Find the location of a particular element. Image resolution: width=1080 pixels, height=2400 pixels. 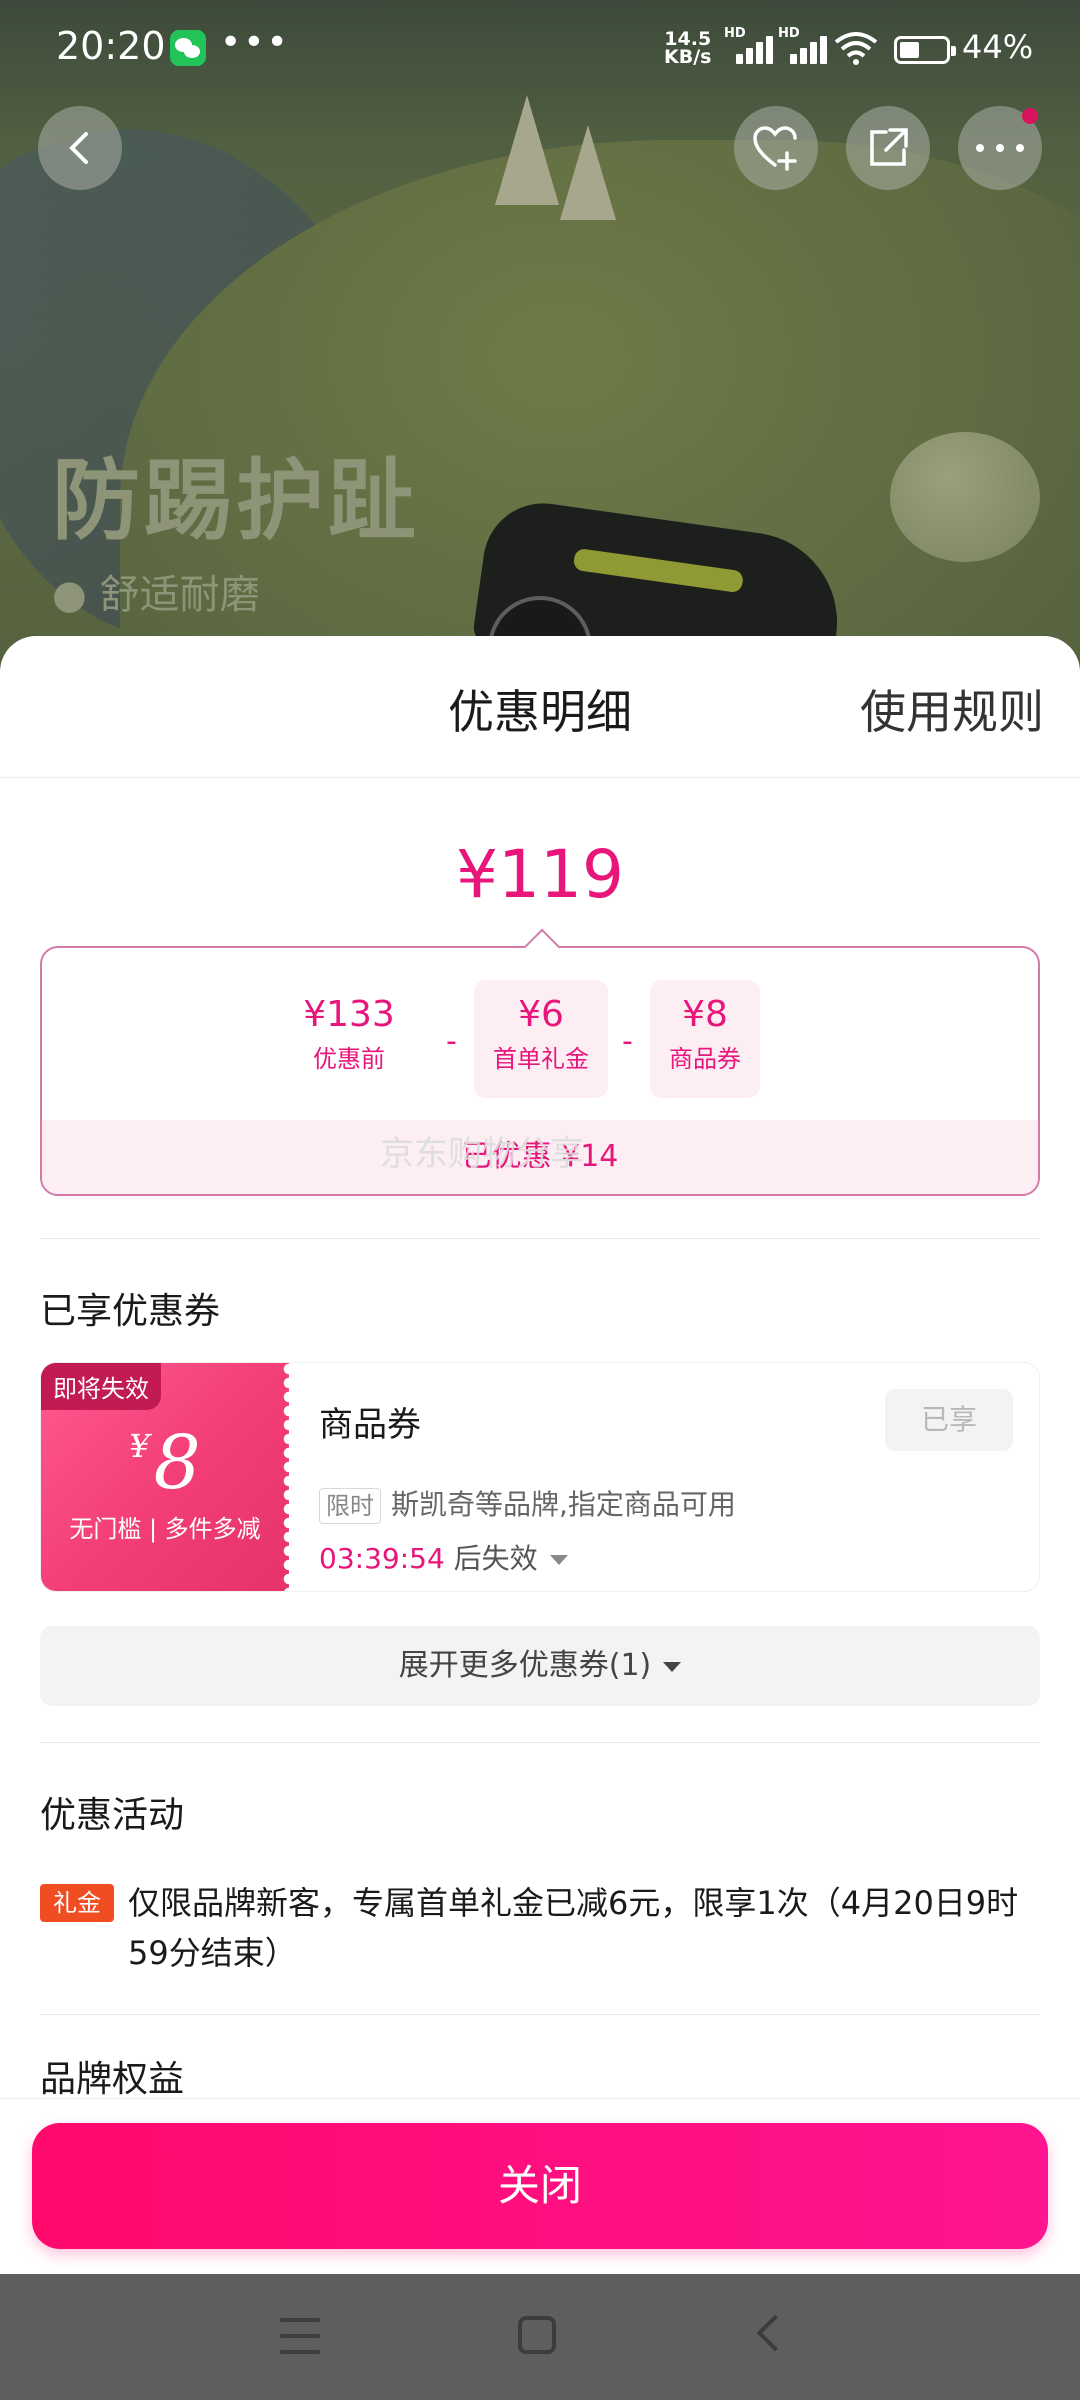

expand-more-coupons-button: 展开更多优惠券(1) is located at coordinates (540, 1666).